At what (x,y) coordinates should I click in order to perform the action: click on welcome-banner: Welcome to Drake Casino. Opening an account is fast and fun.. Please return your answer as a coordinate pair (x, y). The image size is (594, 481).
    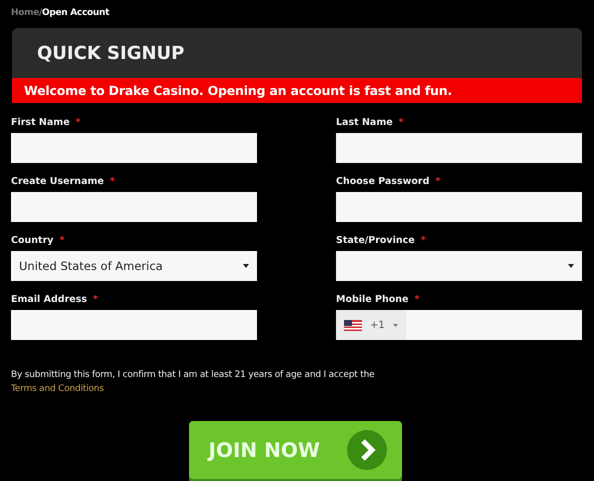
    Looking at the image, I should click on (297, 90).